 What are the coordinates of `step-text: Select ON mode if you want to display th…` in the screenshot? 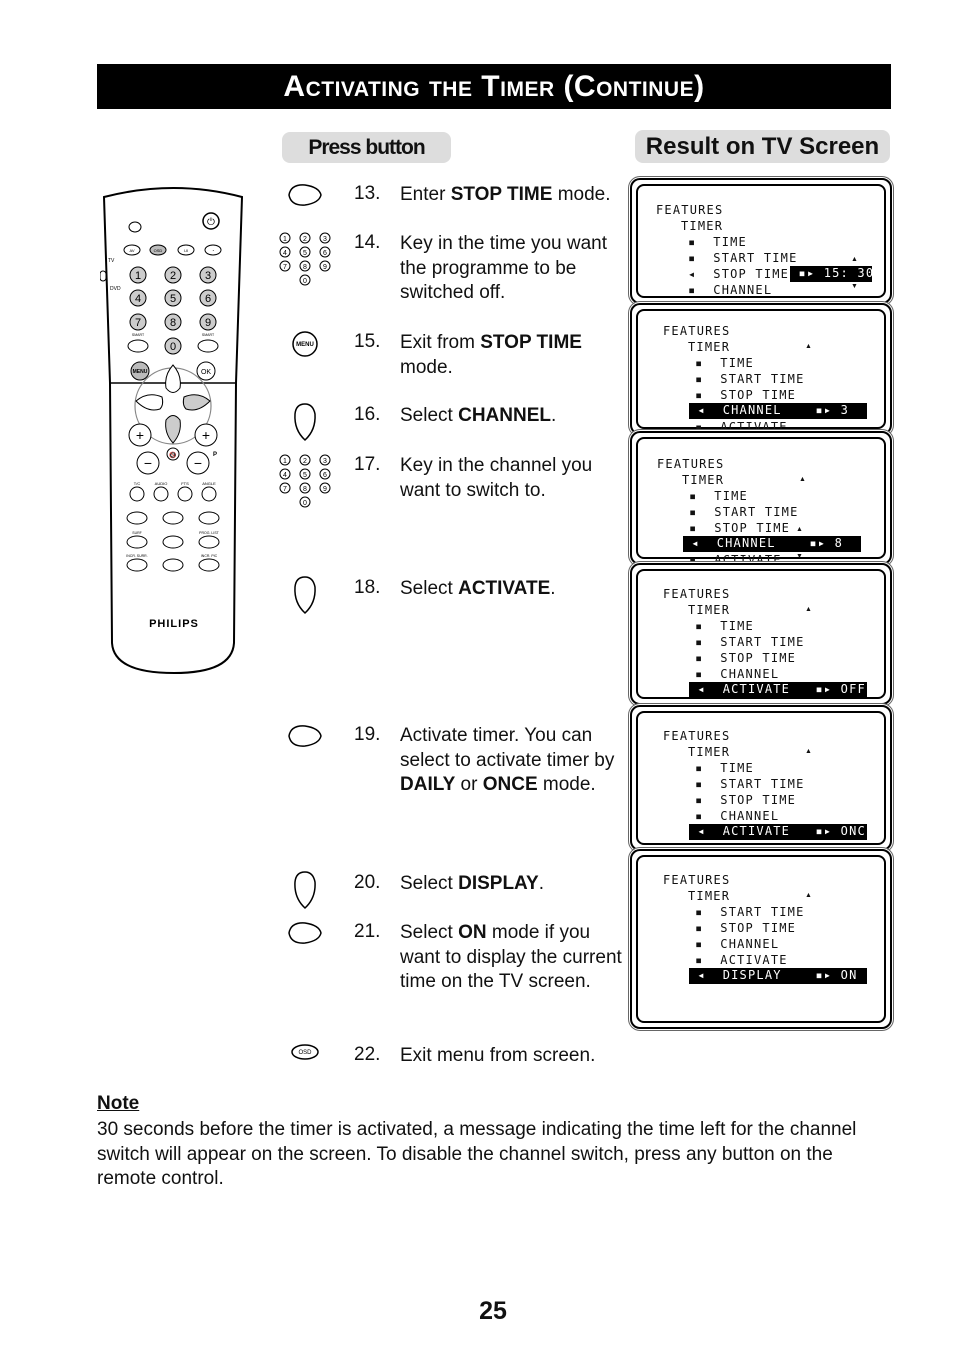 It's located at (511, 957).